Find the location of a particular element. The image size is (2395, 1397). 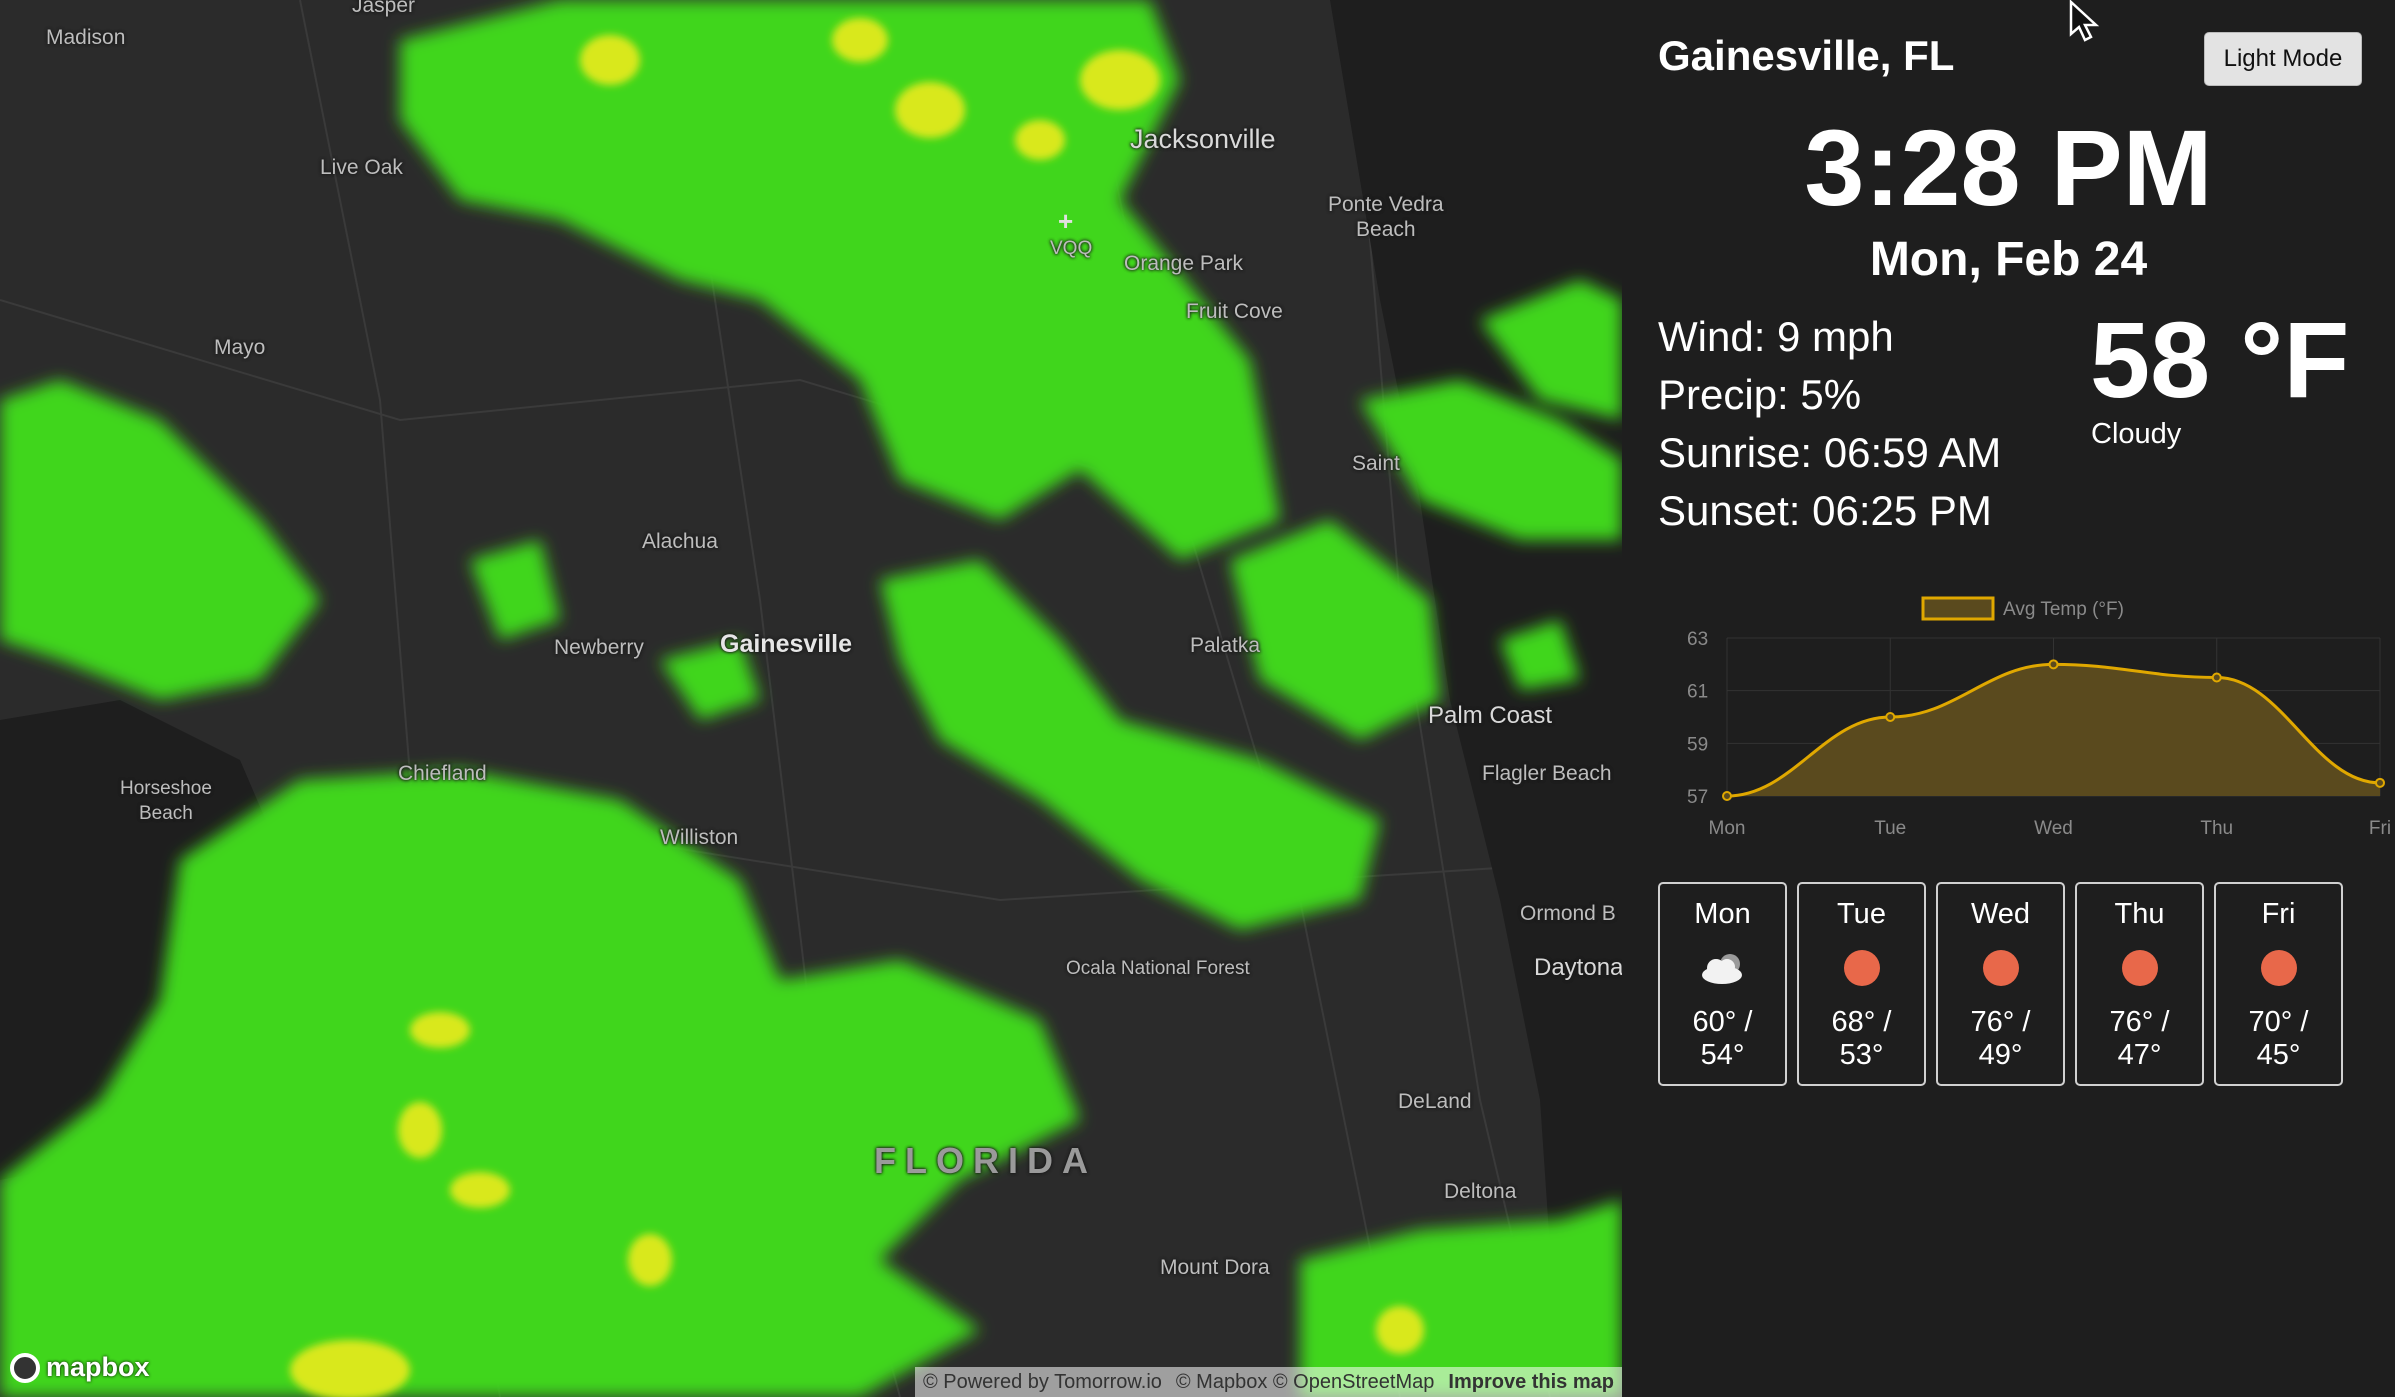

x-tick-label: Wed is located at coordinates (2053, 828).